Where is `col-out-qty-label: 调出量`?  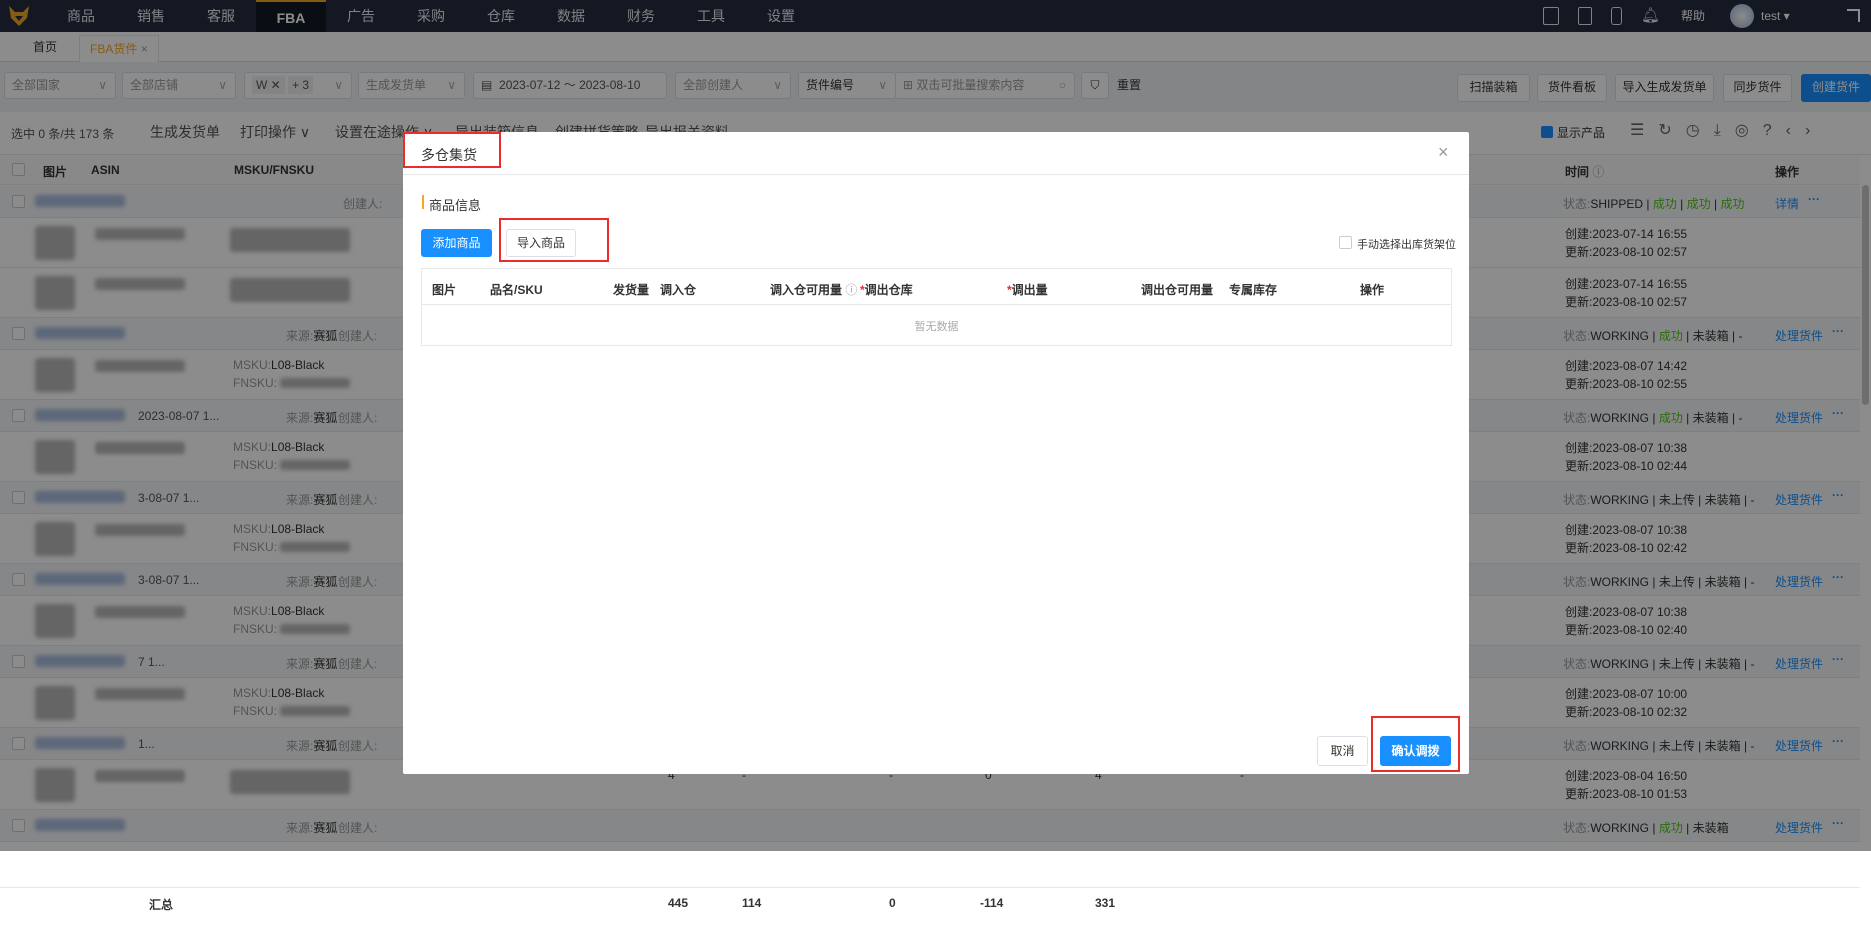 col-out-qty-label: 调出量 is located at coordinates (1029, 290).